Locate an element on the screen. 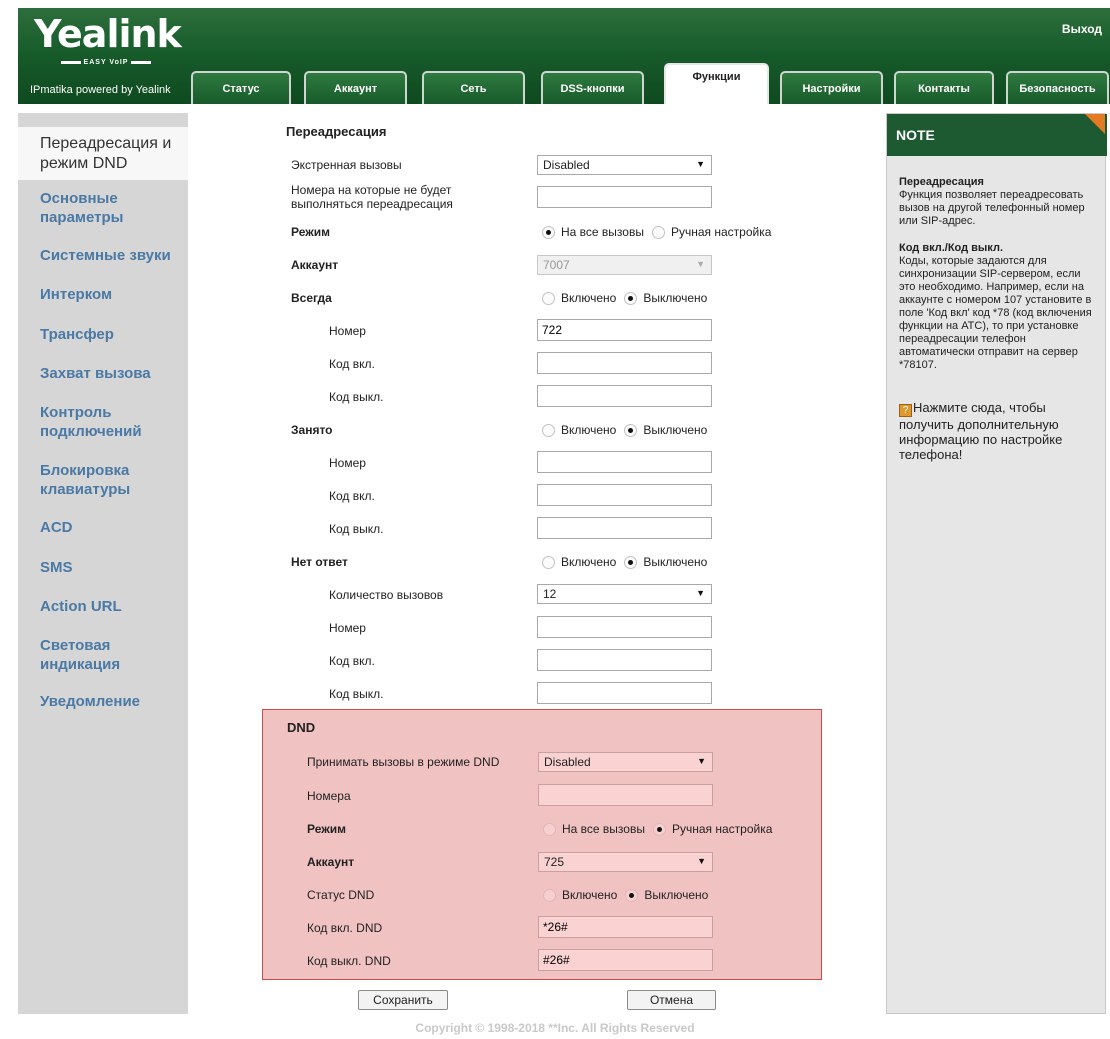 The height and width of the screenshot is (1039, 1110). tab-features: Функции is located at coordinates (716, 83).